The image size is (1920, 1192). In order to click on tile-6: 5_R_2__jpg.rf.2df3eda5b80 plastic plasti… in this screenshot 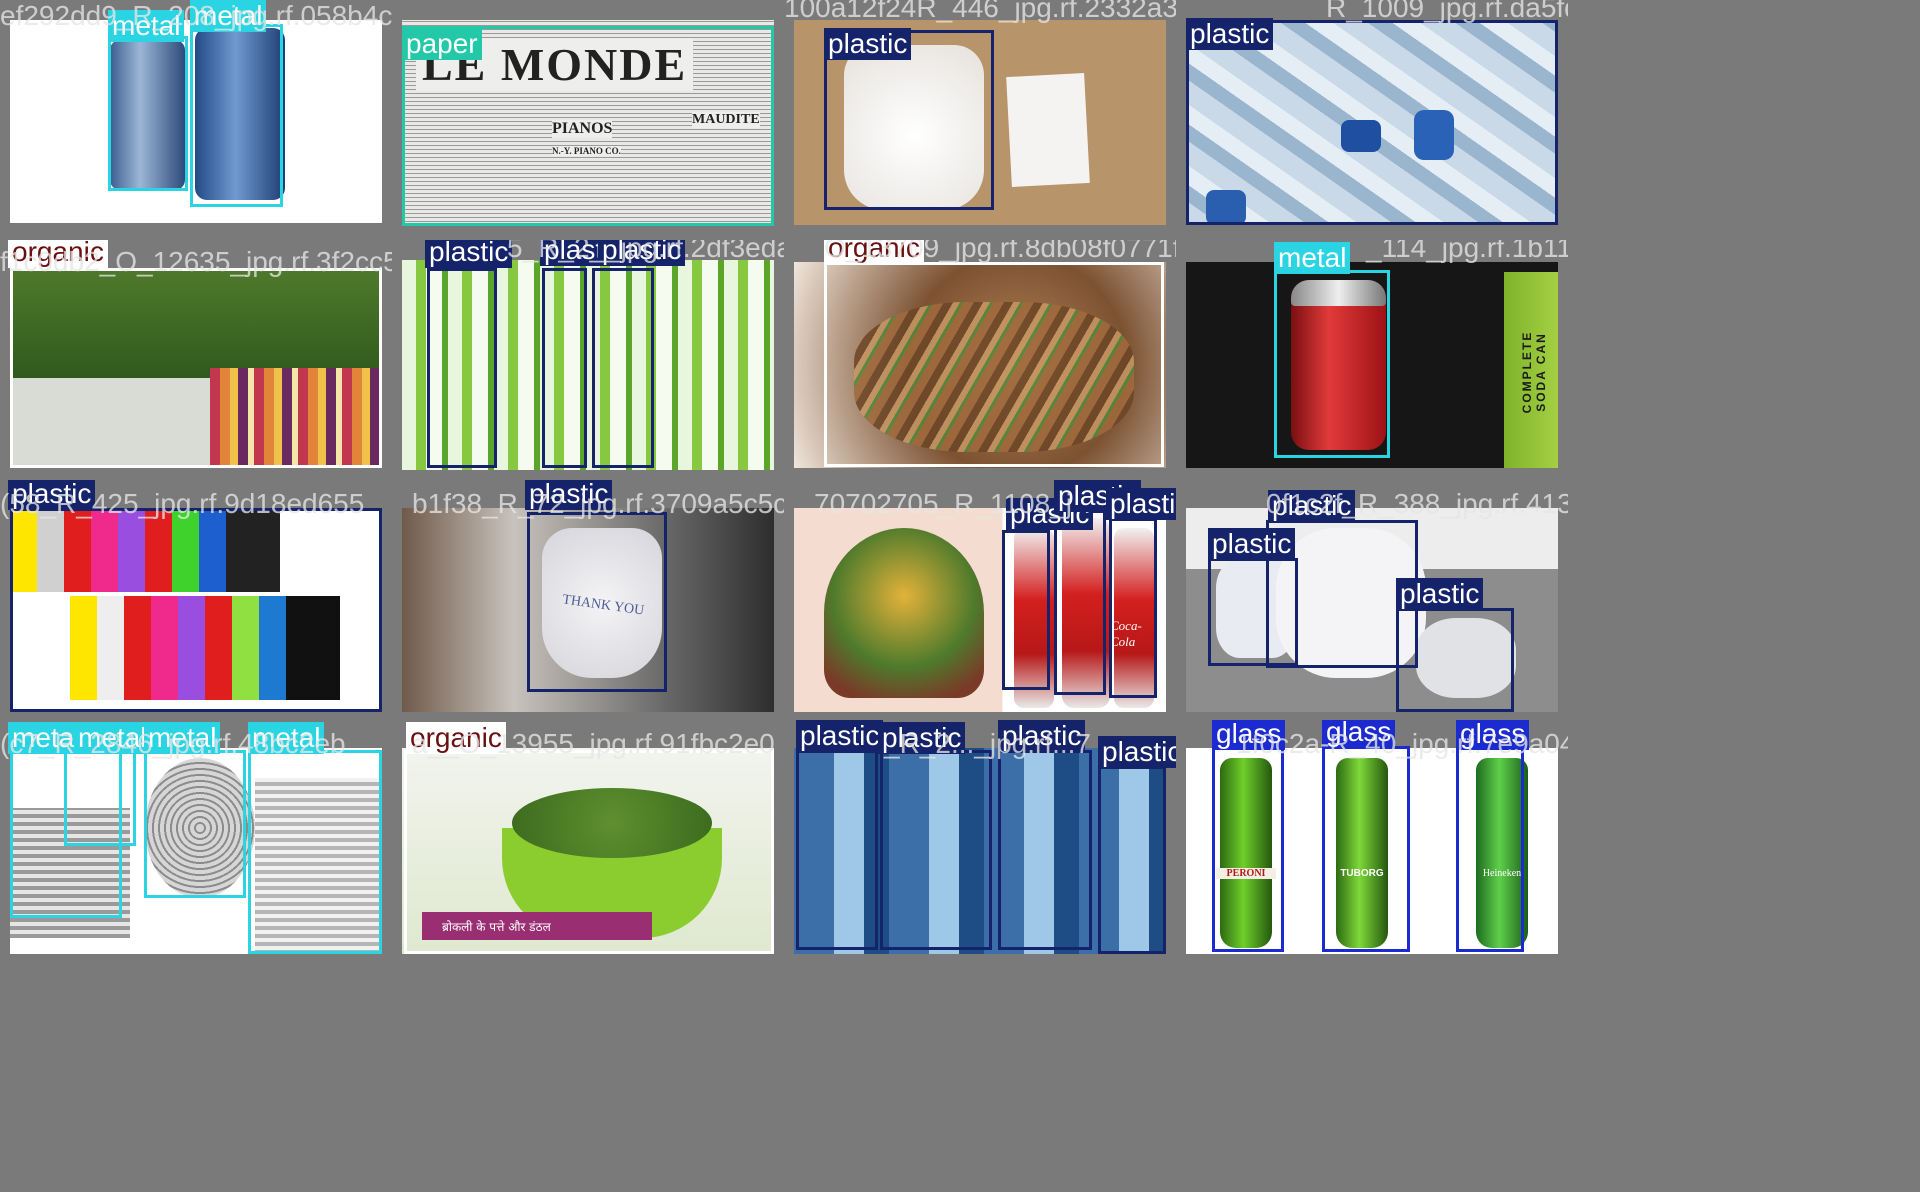, I will do `click(588, 360)`.